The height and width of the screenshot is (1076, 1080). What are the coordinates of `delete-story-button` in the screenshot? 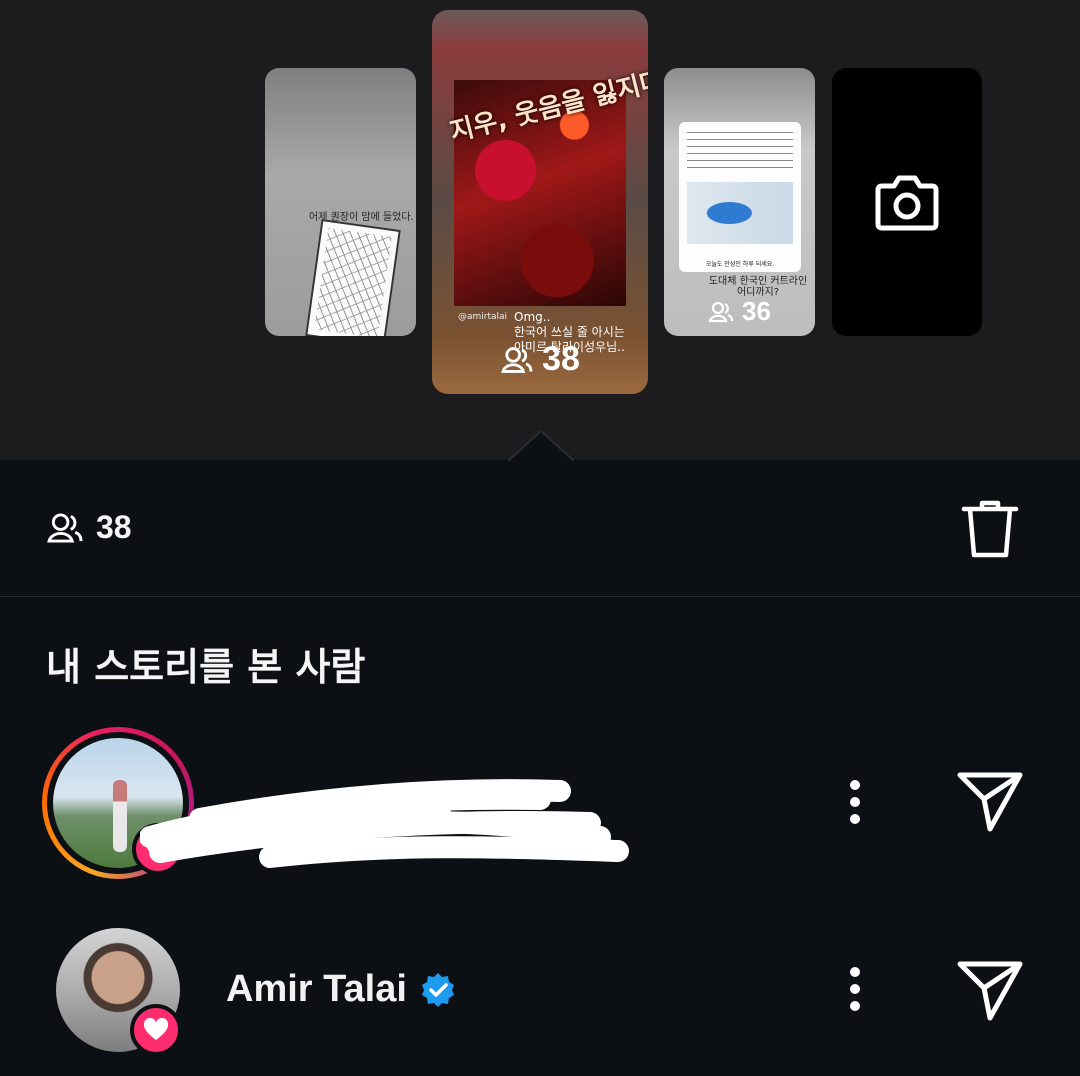 It's located at (990, 531).